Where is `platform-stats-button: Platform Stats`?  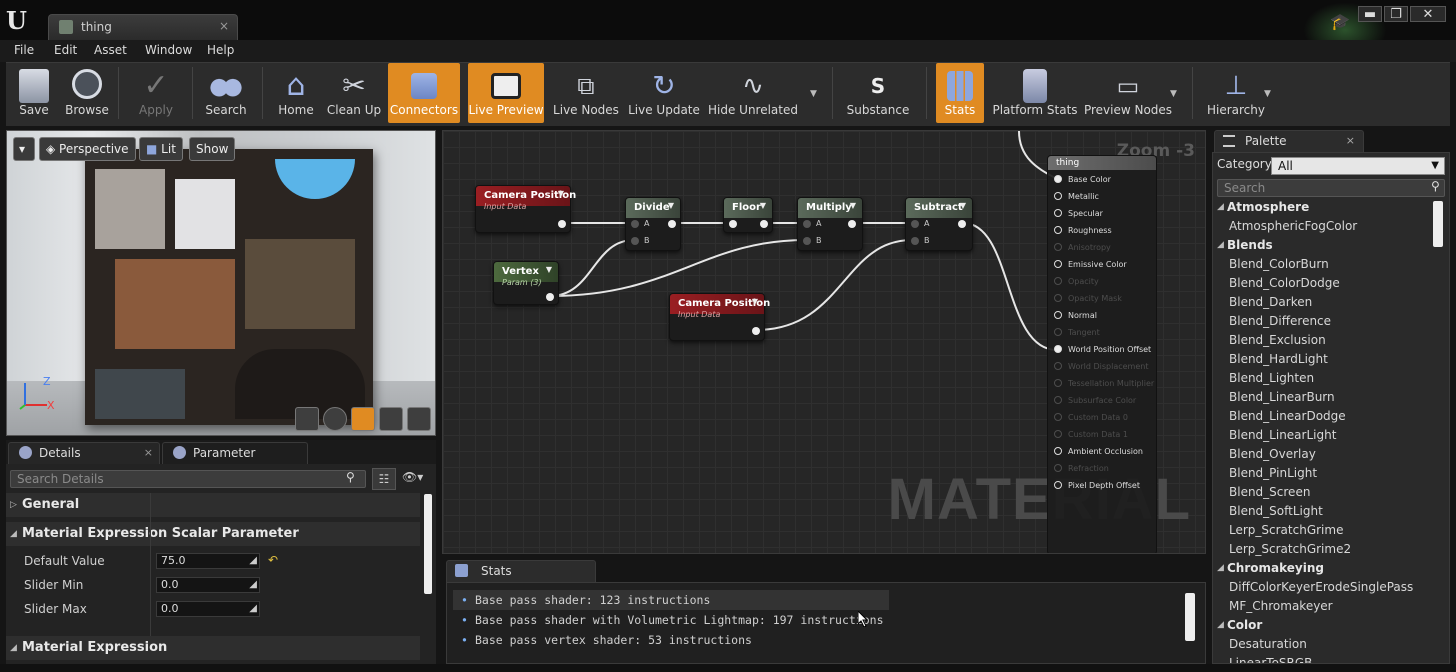
platform-stats-button: Platform Stats is located at coordinates (1035, 93).